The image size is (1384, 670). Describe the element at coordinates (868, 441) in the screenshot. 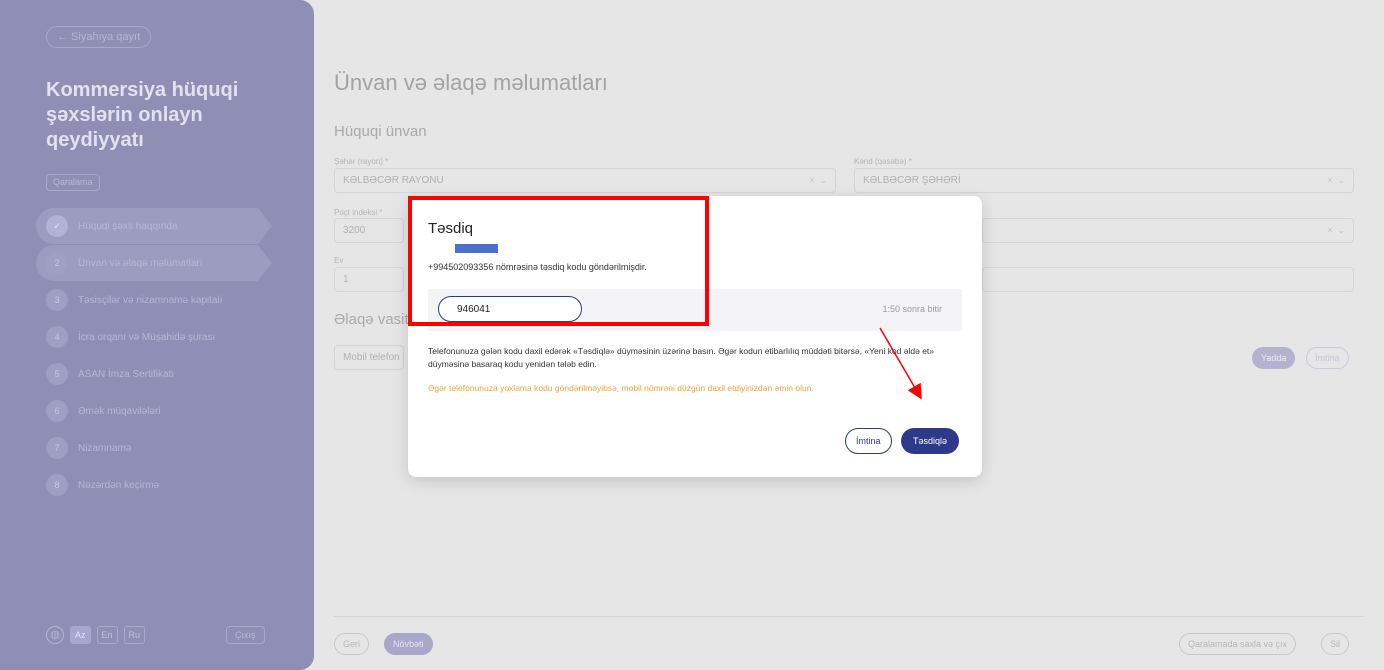

I see `modal-cancel-button: İmtina` at that location.